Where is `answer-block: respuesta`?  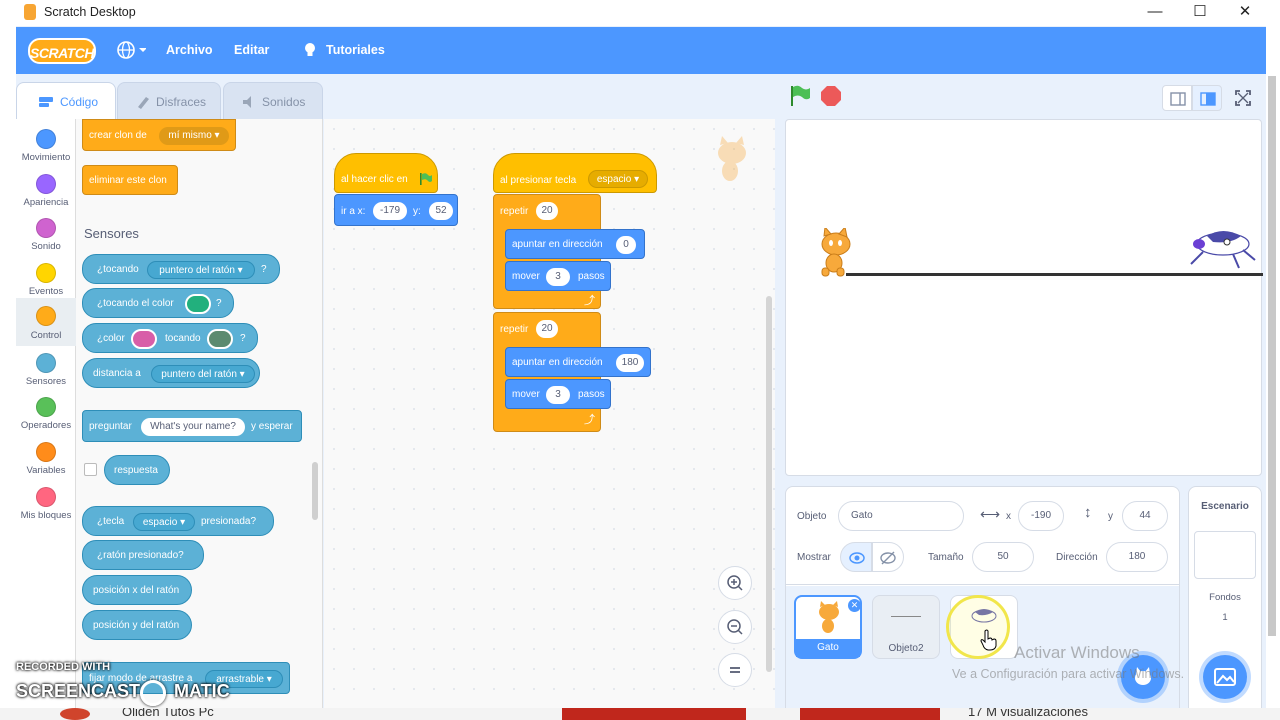 answer-block: respuesta is located at coordinates (137, 470).